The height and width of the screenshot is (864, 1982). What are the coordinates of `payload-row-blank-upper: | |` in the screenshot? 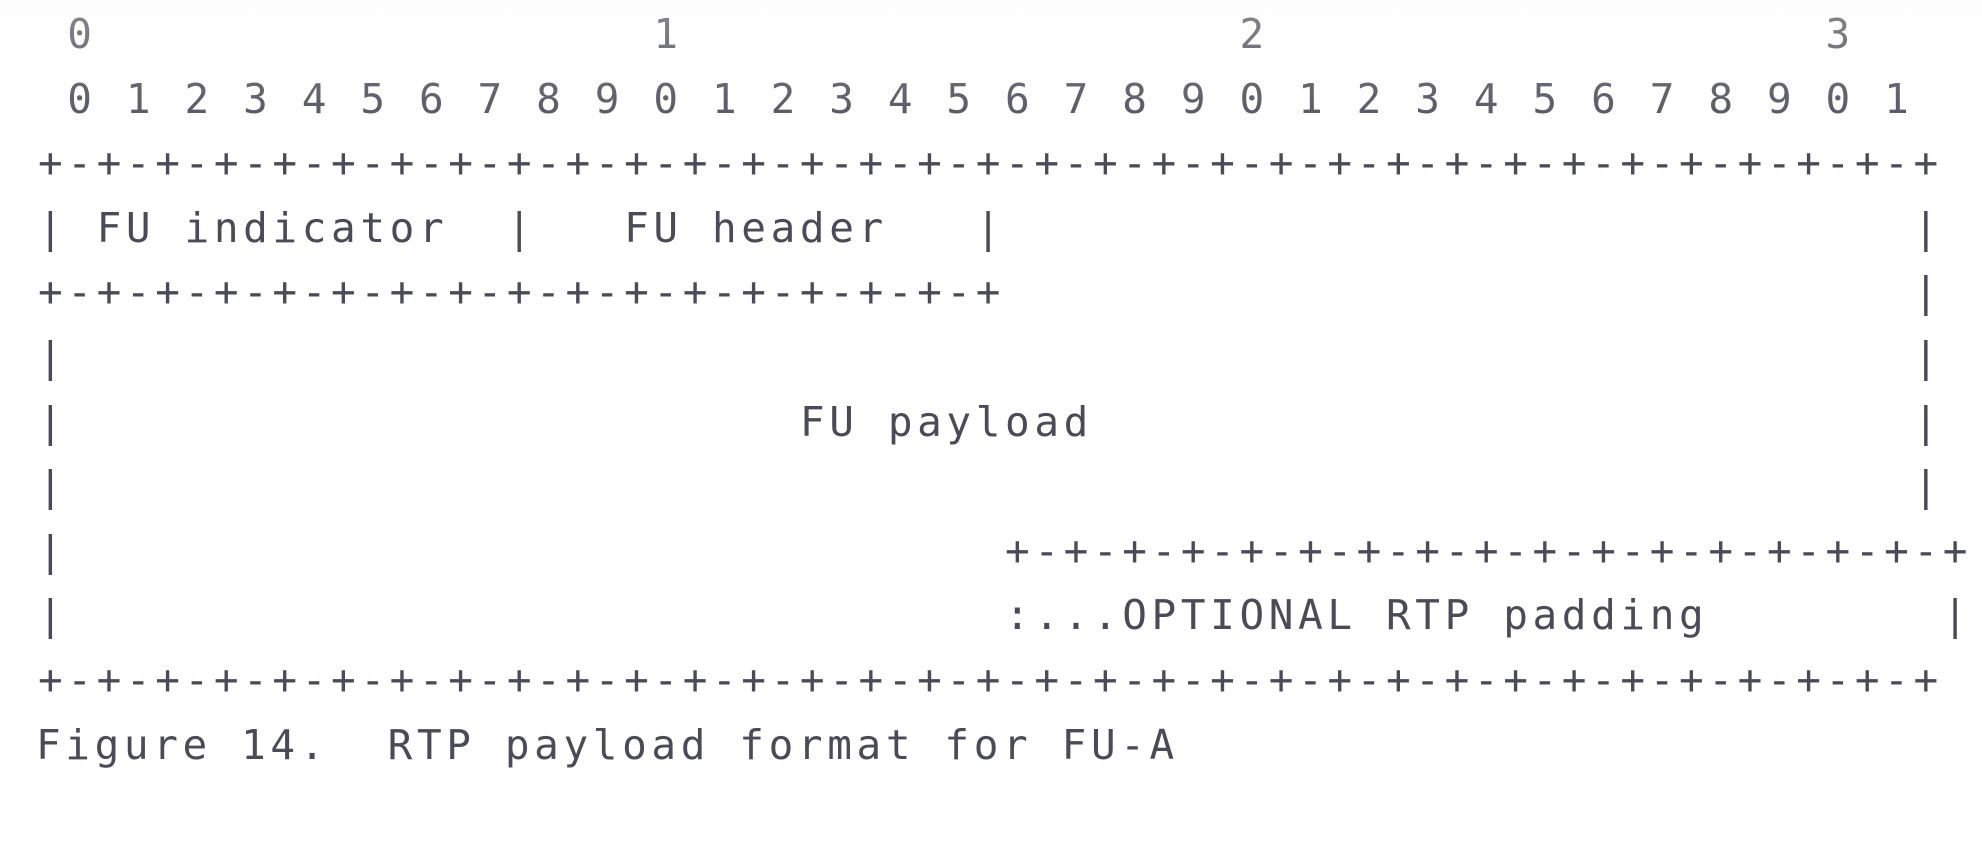 It's located at (990, 356).